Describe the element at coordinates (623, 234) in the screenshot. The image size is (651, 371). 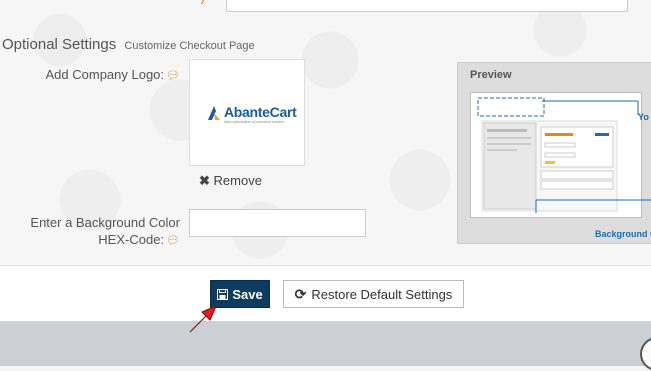
I see `preview-callout-bottom: Background C` at that location.